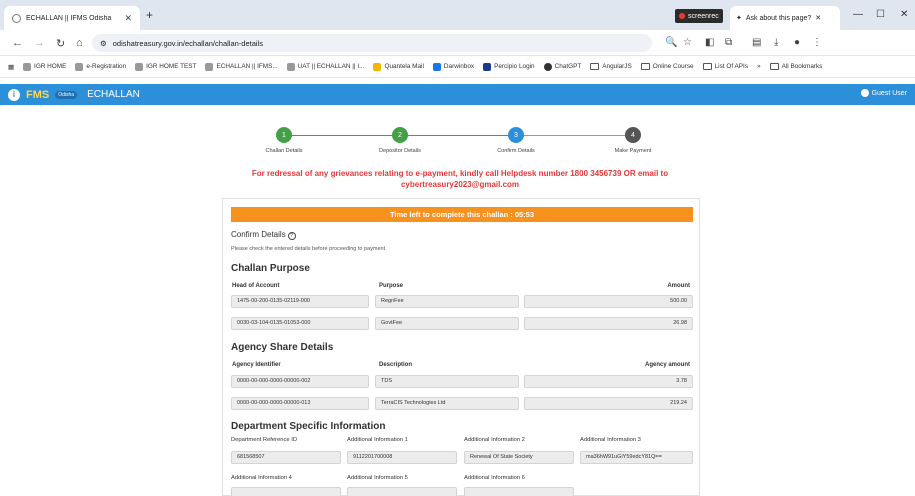 Image resolution: width=915 pixels, height=496 pixels. Describe the element at coordinates (756, 42) in the screenshot. I see `sidepanel-icon: ▤` at that location.